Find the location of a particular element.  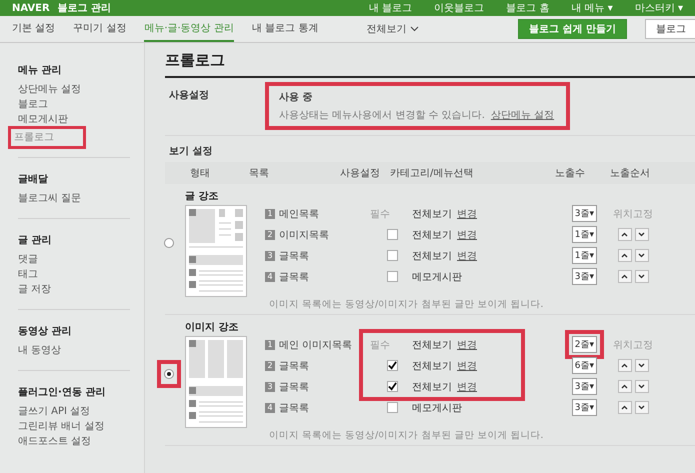

top-link: 마스터키 ▾ is located at coordinates (658, 8).